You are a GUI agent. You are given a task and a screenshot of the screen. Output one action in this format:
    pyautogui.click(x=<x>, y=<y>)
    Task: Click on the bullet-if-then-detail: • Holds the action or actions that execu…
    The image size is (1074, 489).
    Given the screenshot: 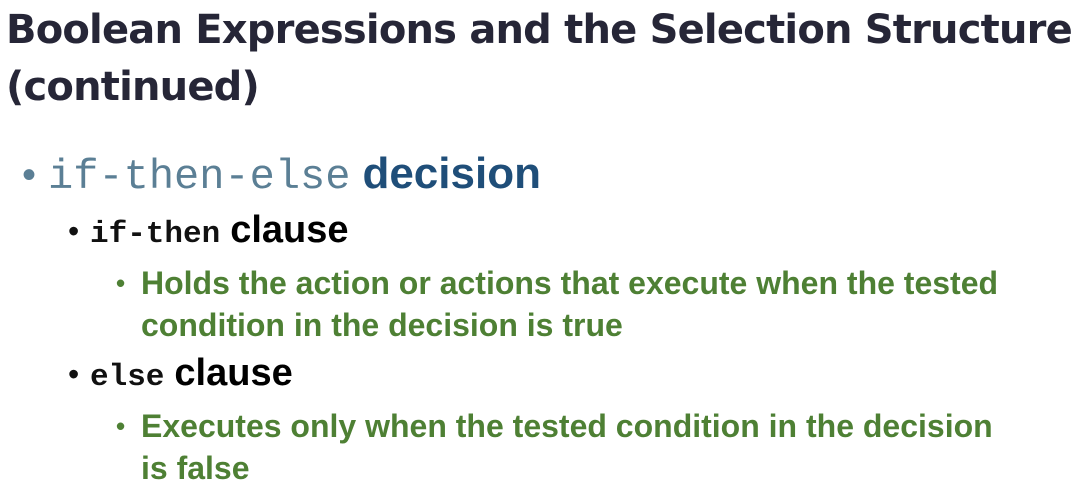 What is the action you would take?
    pyautogui.click(x=566, y=304)
    